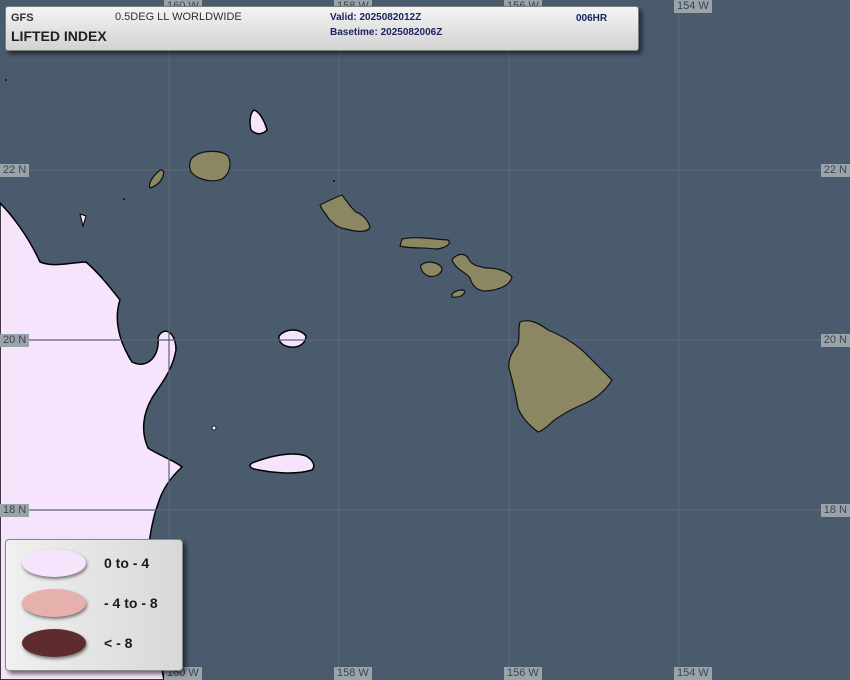 Image resolution: width=850 pixels, height=680 pixels. I want to click on legend-label: < - 8, so click(118, 643).